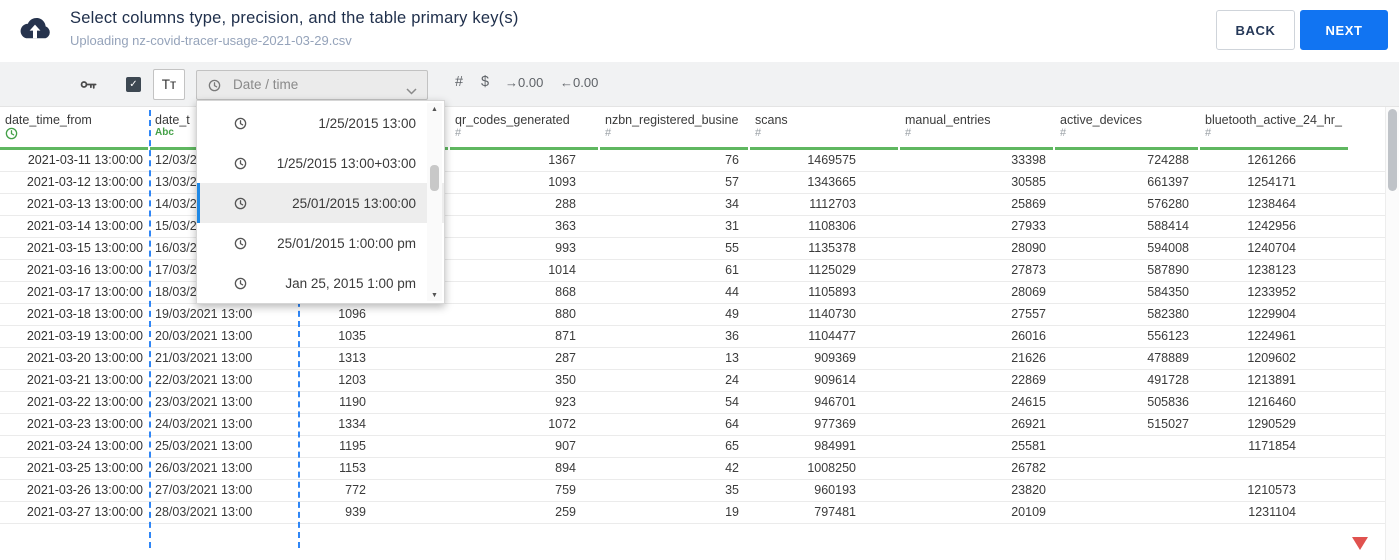  What do you see at coordinates (204, 358) in the screenshot?
I see `table-cell: 21/03/2021 13:00` at bounding box center [204, 358].